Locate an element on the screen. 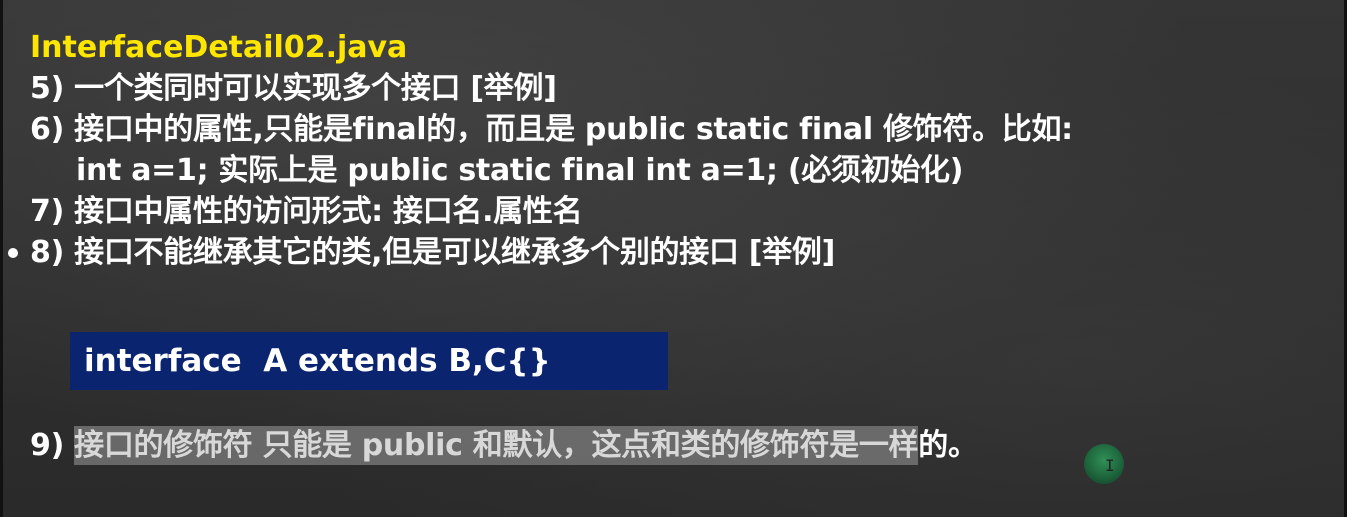 Image resolution: width=1347 pixels, height=517 pixels. text-cursor-icon: I is located at coordinates (1110, 465).